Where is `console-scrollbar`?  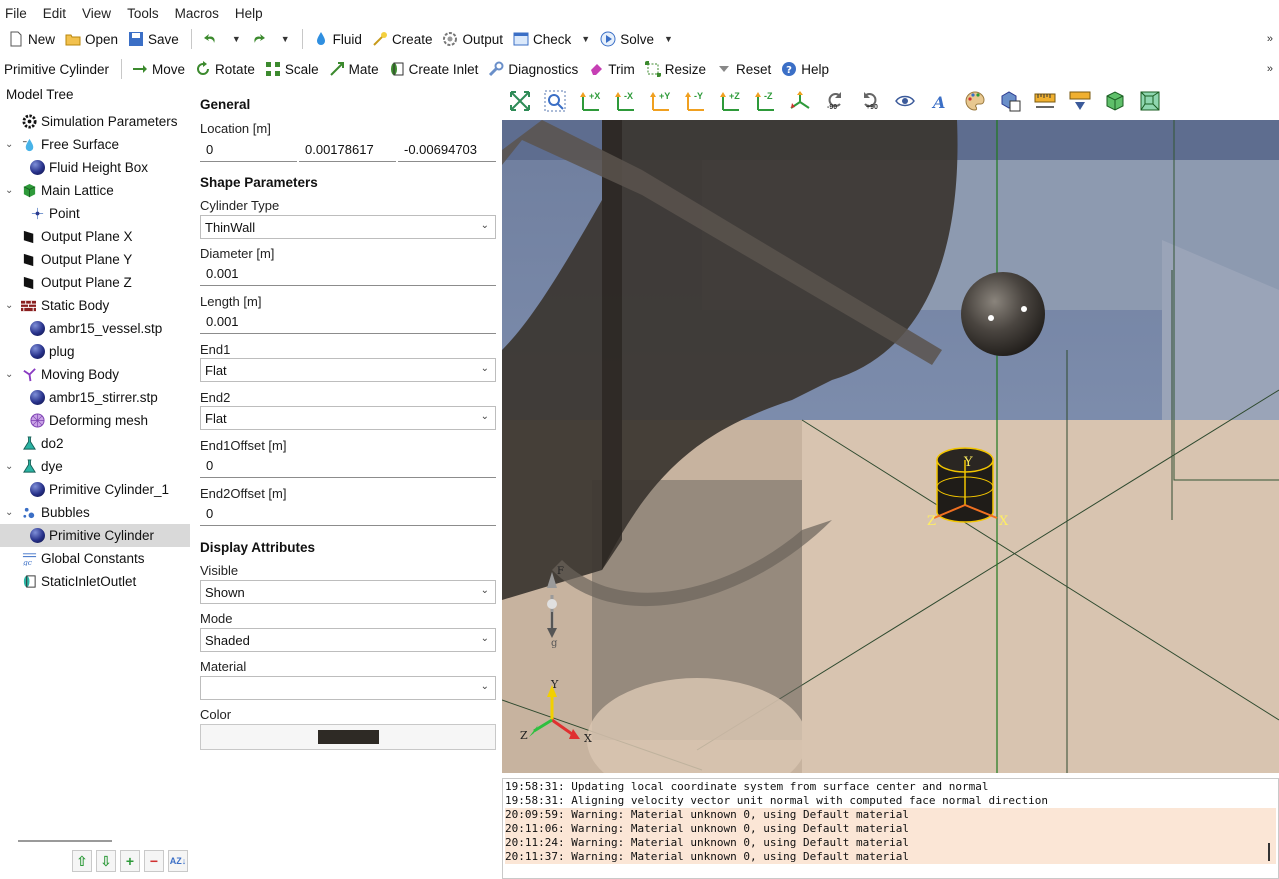
console-scrollbar is located at coordinates (1269, 852).